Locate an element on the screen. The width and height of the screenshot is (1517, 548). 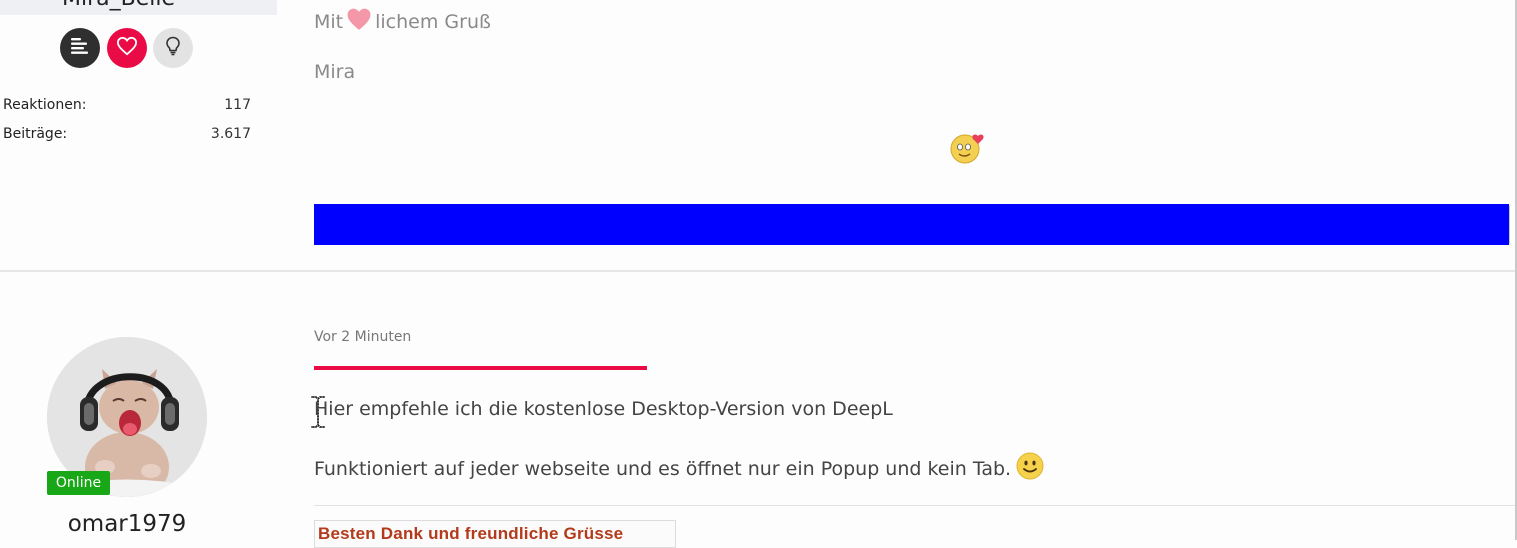
post-divider is located at coordinates (758, 271).